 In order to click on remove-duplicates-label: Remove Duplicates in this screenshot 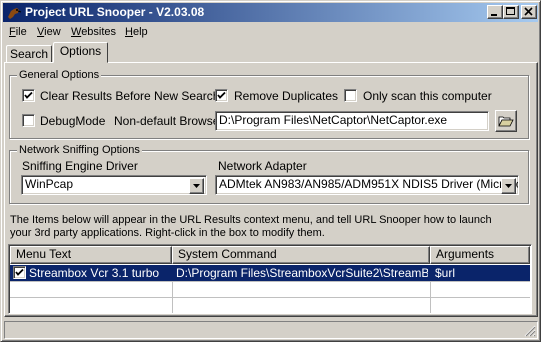, I will do `click(286, 96)`.